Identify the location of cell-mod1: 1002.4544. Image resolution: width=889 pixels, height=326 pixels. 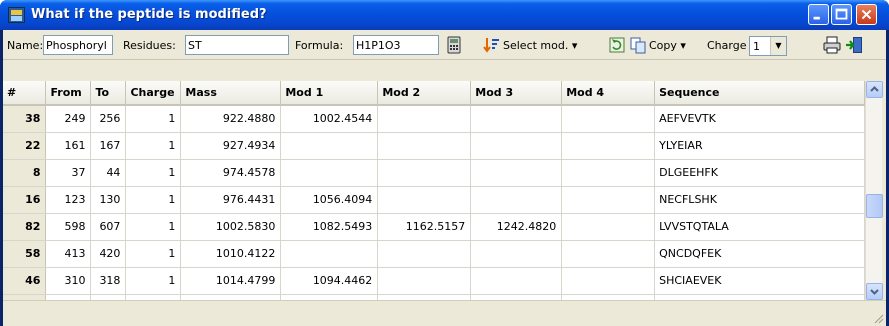
(329, 119).